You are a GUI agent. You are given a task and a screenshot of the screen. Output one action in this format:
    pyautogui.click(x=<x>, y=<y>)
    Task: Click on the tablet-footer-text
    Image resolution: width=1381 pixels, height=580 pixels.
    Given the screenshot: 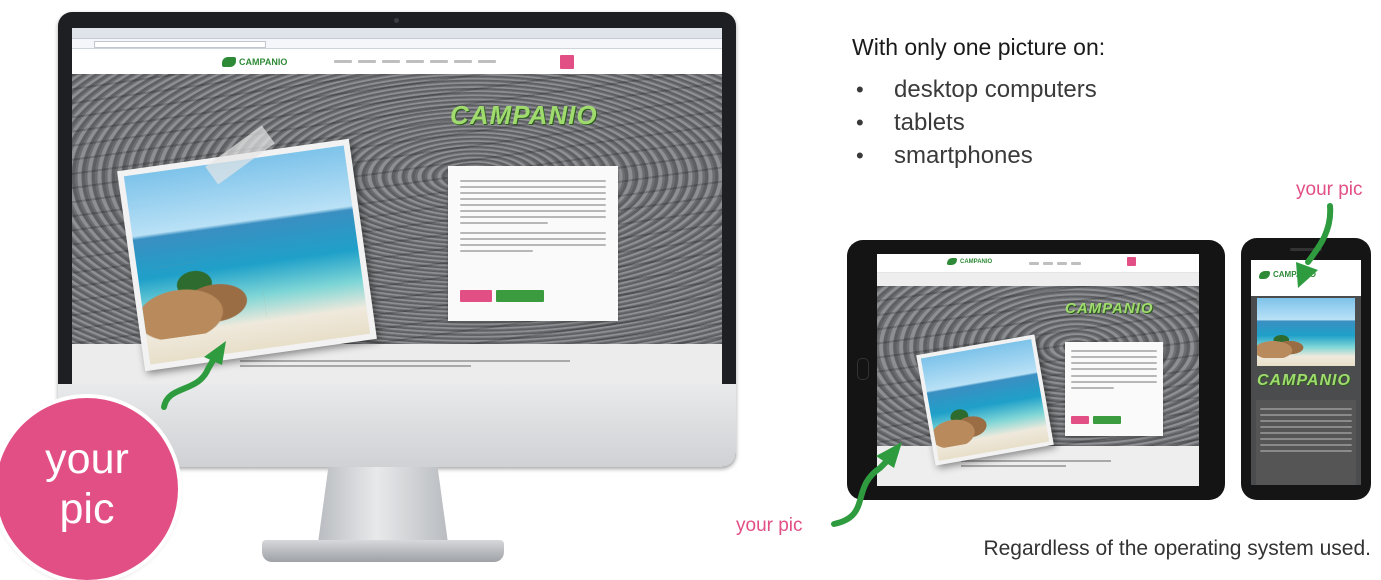 What is the action you would take?
    pyautogui.click(x=1036, y=465)
    